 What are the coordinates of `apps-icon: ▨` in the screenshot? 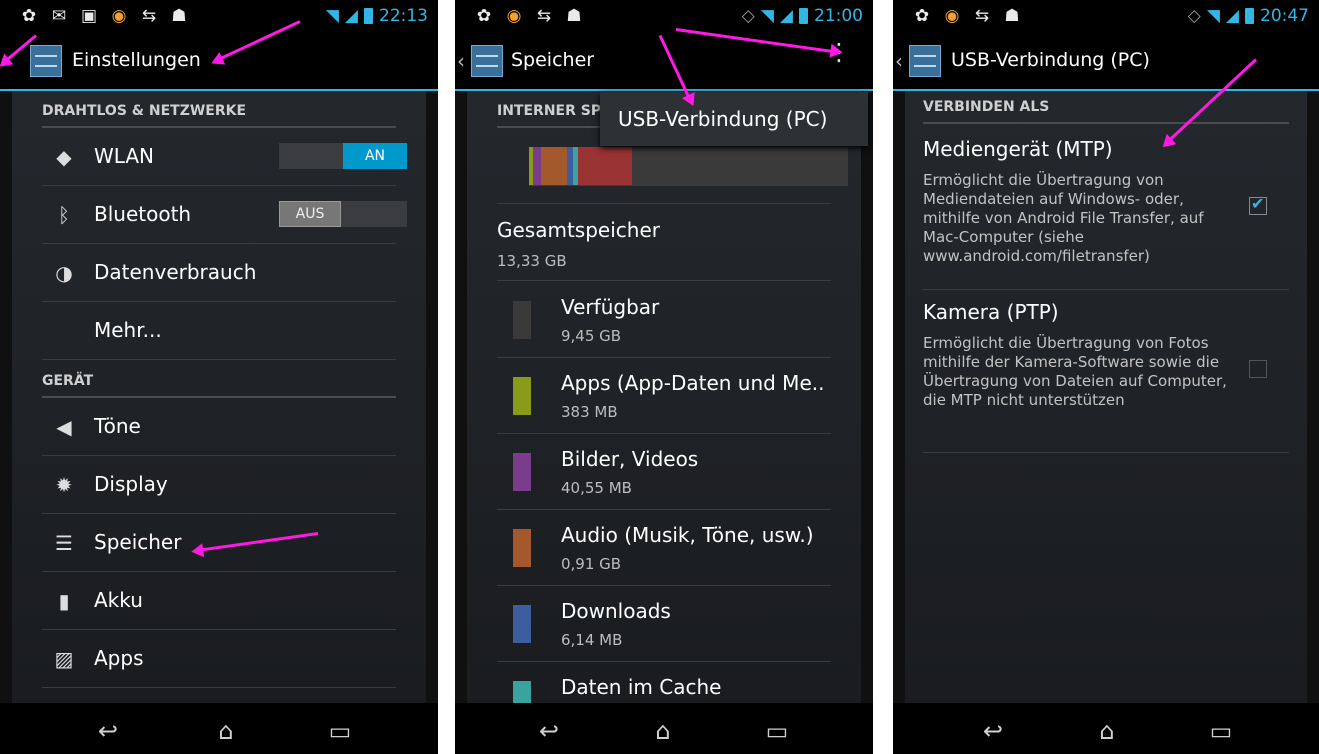 It's located at (64, 659).